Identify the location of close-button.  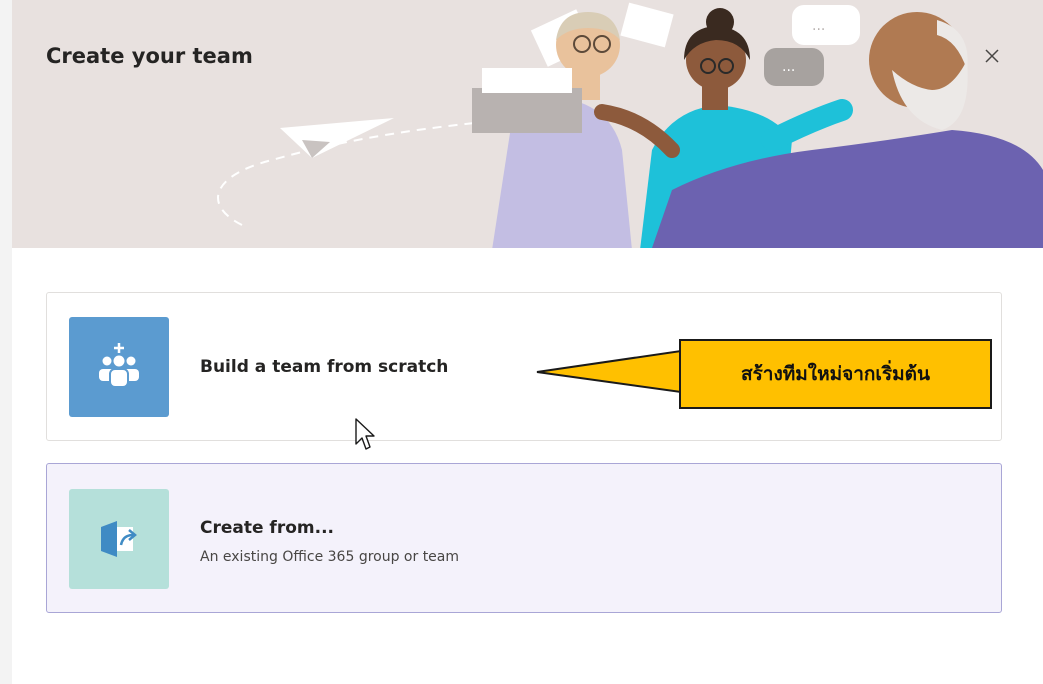
(992, 56).